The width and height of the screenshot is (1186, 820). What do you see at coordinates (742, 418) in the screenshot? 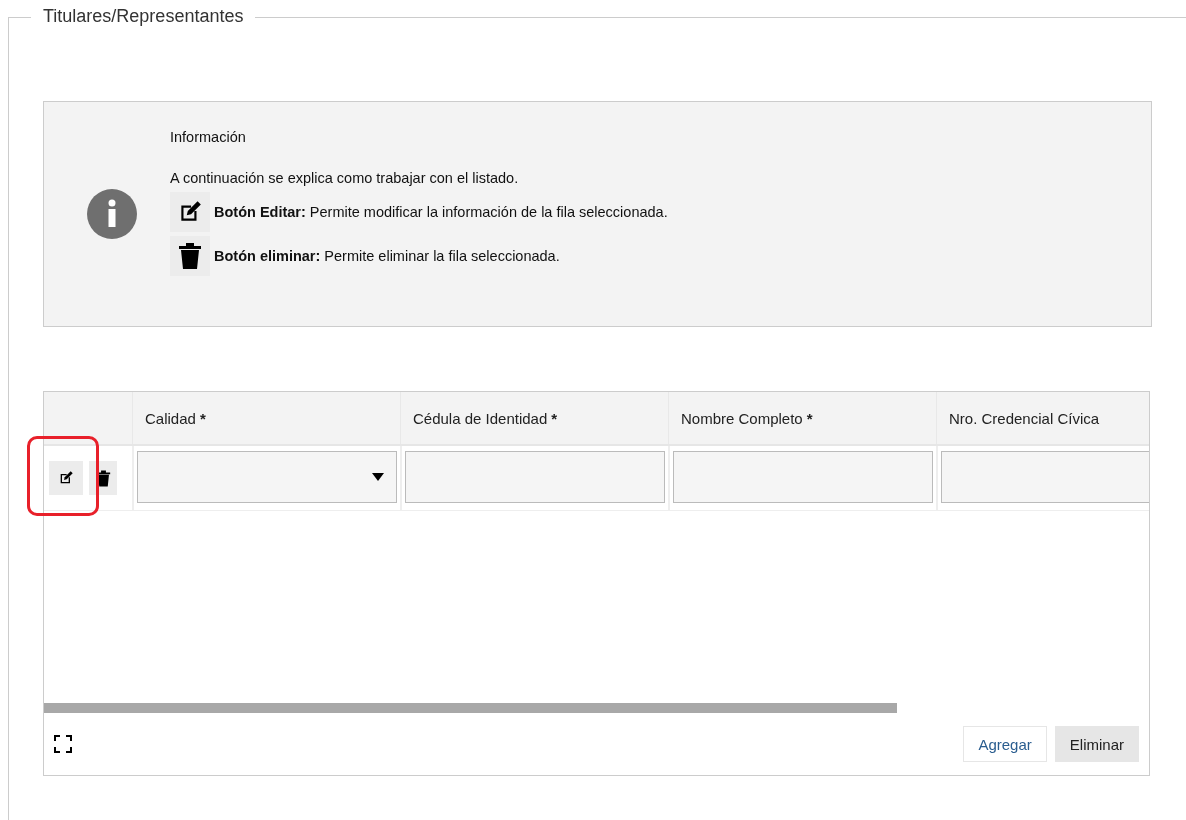
I see `column-label: Nombre Completo` at bounding box center [742, 418].